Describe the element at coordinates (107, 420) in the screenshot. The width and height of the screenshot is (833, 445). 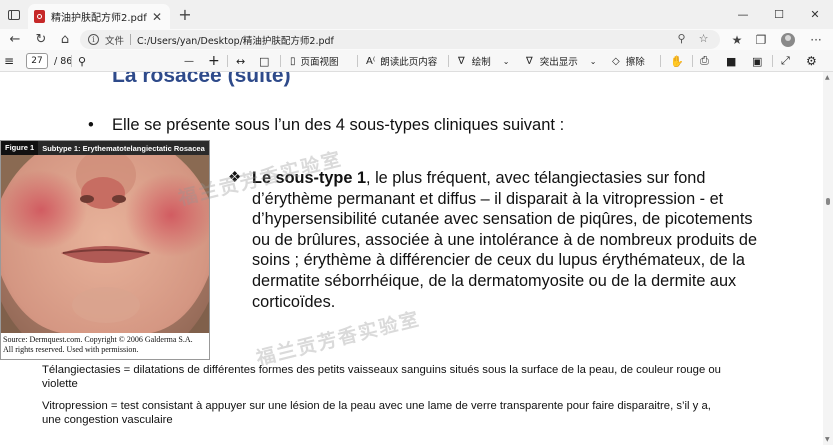
I see `footnote-line: une congestion vasculaire` at that location.